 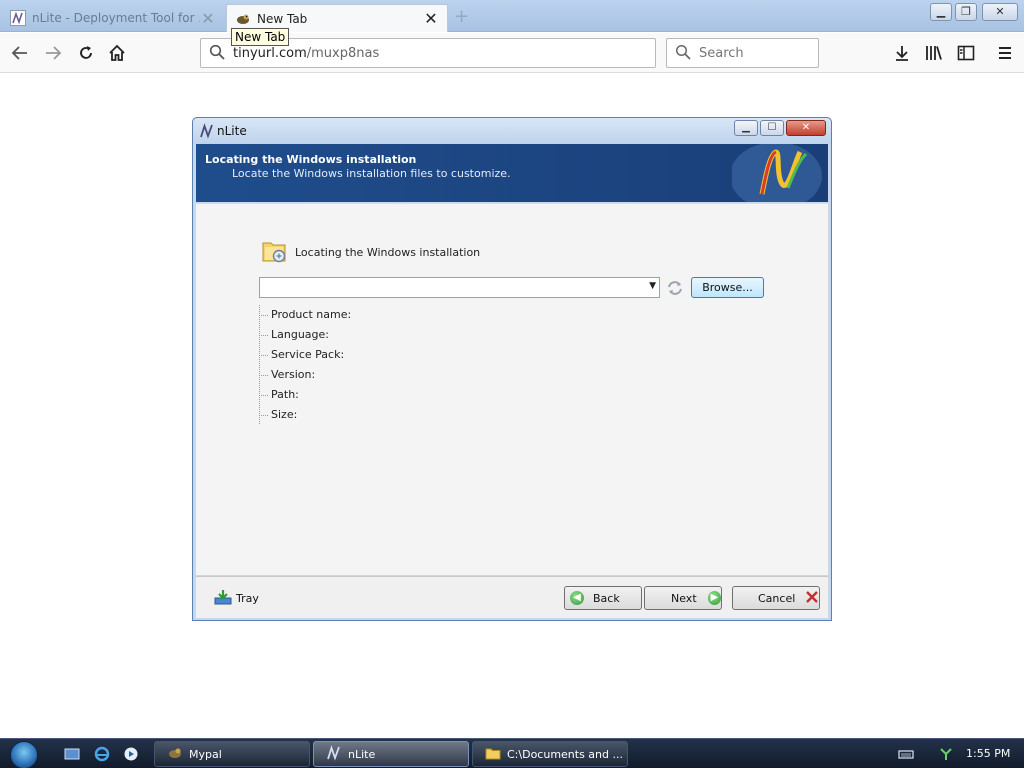 I want to click on window-minimize-button: ▁, so click(x=941, y=12).